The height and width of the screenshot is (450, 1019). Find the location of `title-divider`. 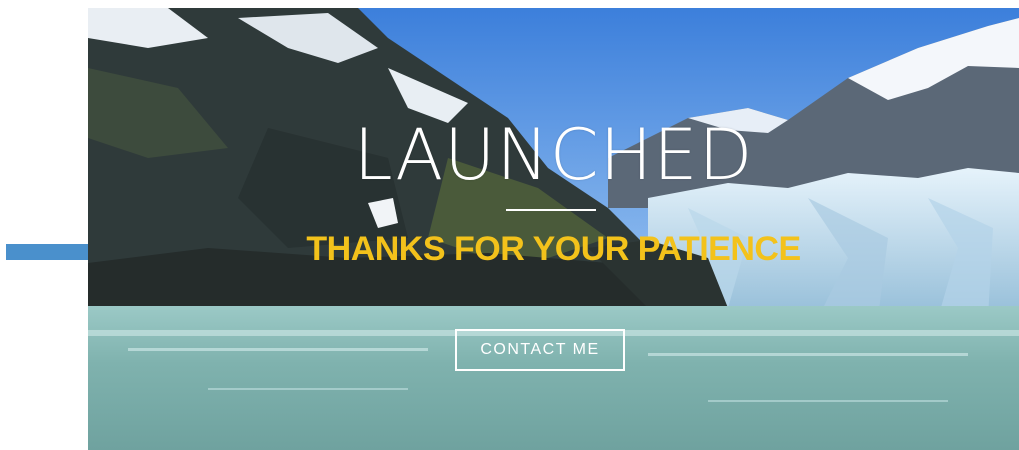

title-divider is located at coordinates (551, 210).